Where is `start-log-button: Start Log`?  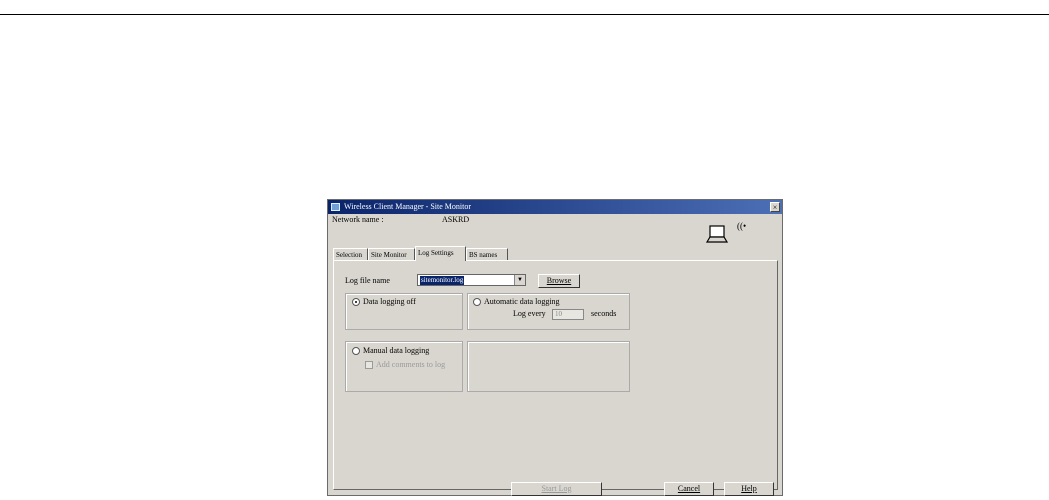
start-log-button: Start Log is located at coordinates (556, 489).